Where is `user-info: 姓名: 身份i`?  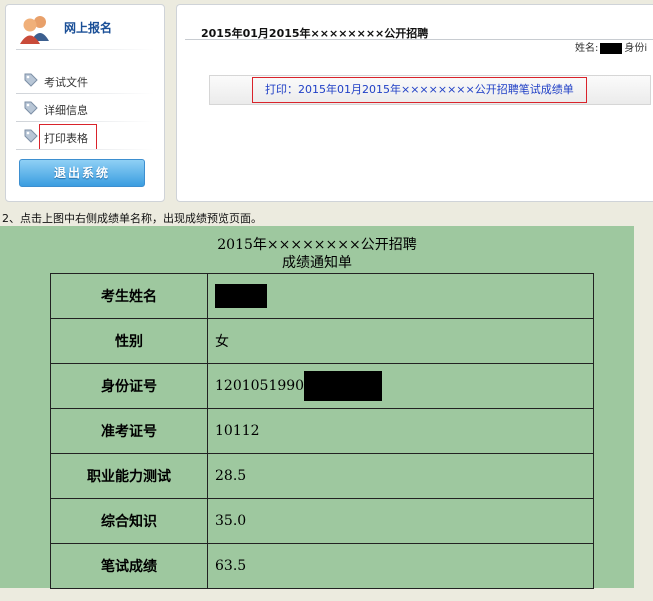 user-info: 姓名: 身份i is located at coordinates (611, 46).